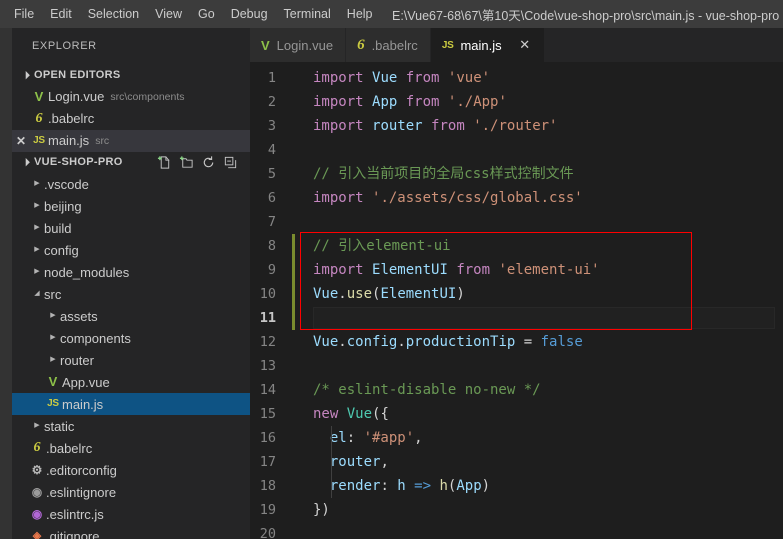 The image size is (783, 539). I want to click on open-editor-name: .babelrc, so click(71, 119).